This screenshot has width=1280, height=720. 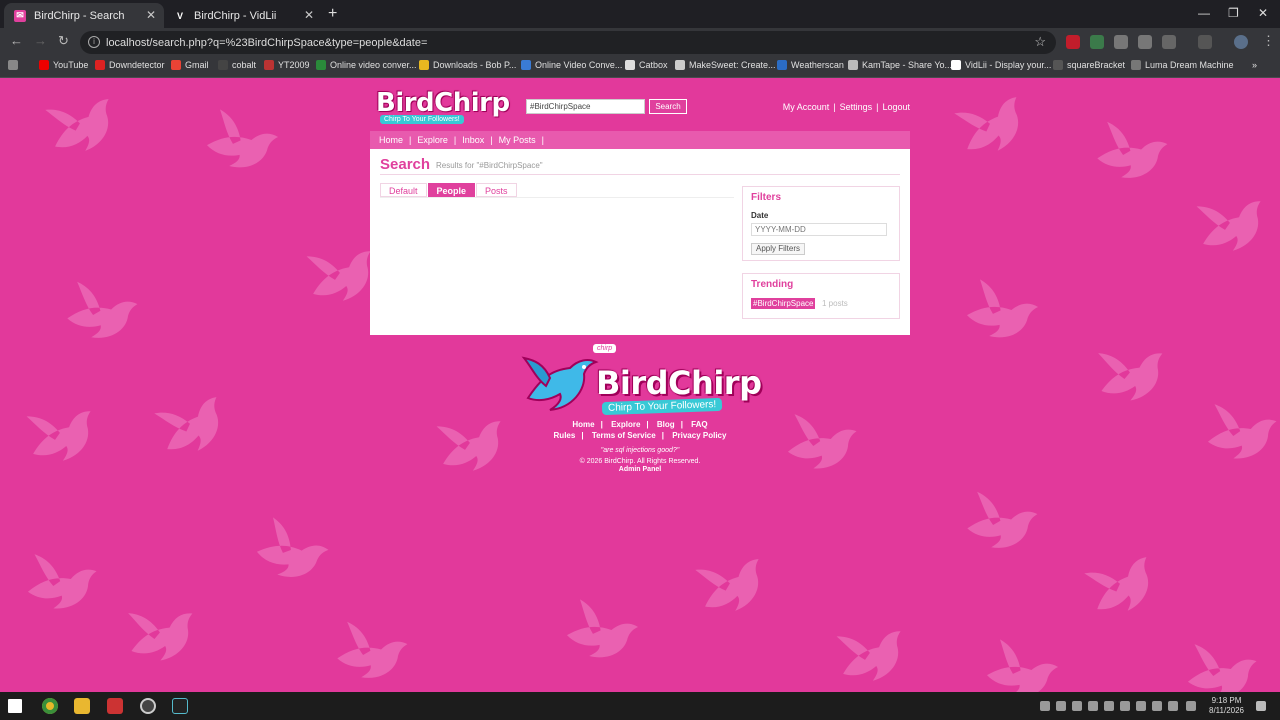 What do you see at coordinates (405, 164) in the screenshot?
I see `page-title: Search` at bounding box center [405, 164].